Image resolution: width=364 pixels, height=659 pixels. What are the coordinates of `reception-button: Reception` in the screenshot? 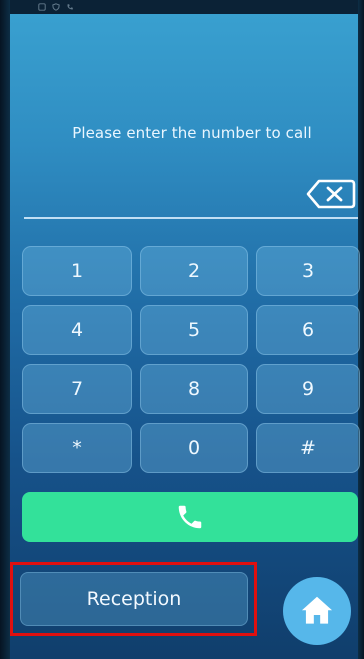 It's located at (134, 599).